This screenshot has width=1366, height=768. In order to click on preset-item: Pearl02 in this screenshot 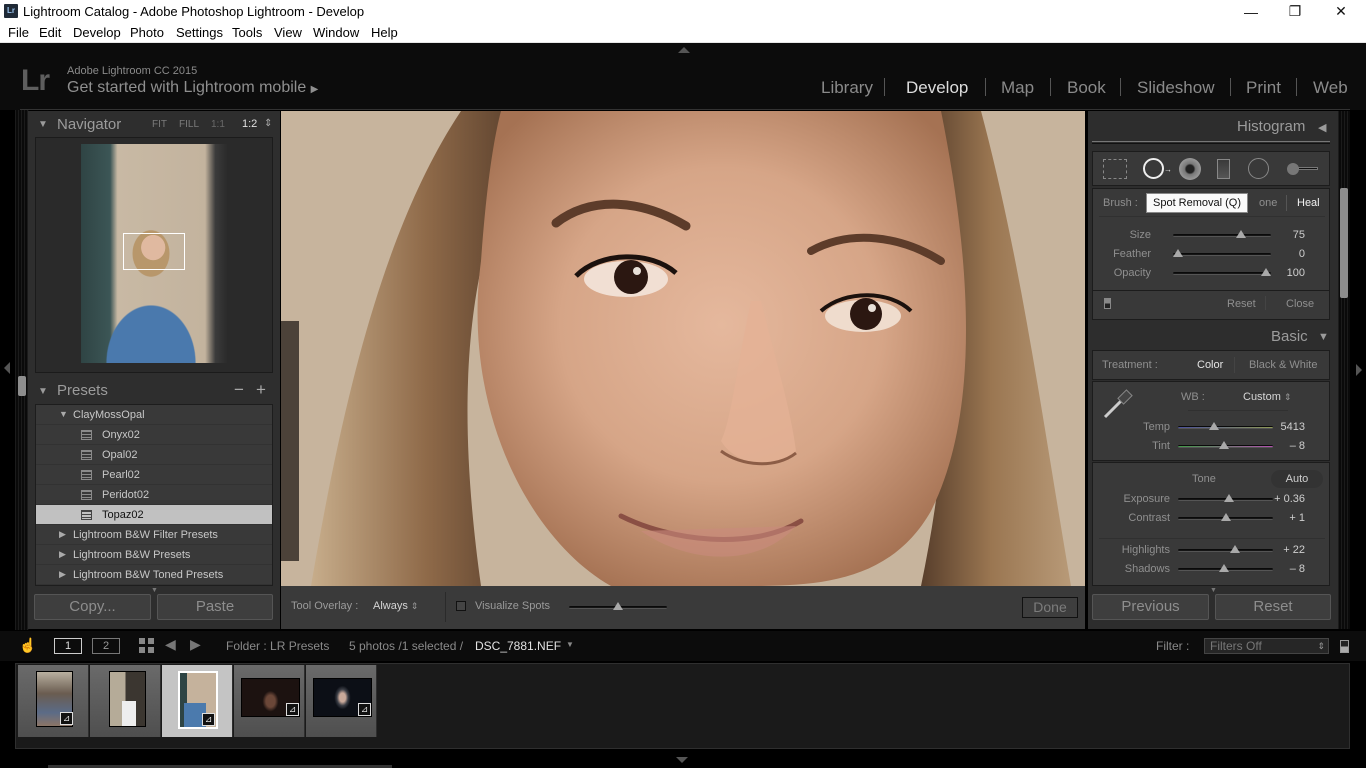, I will do `click(154, 475)`.